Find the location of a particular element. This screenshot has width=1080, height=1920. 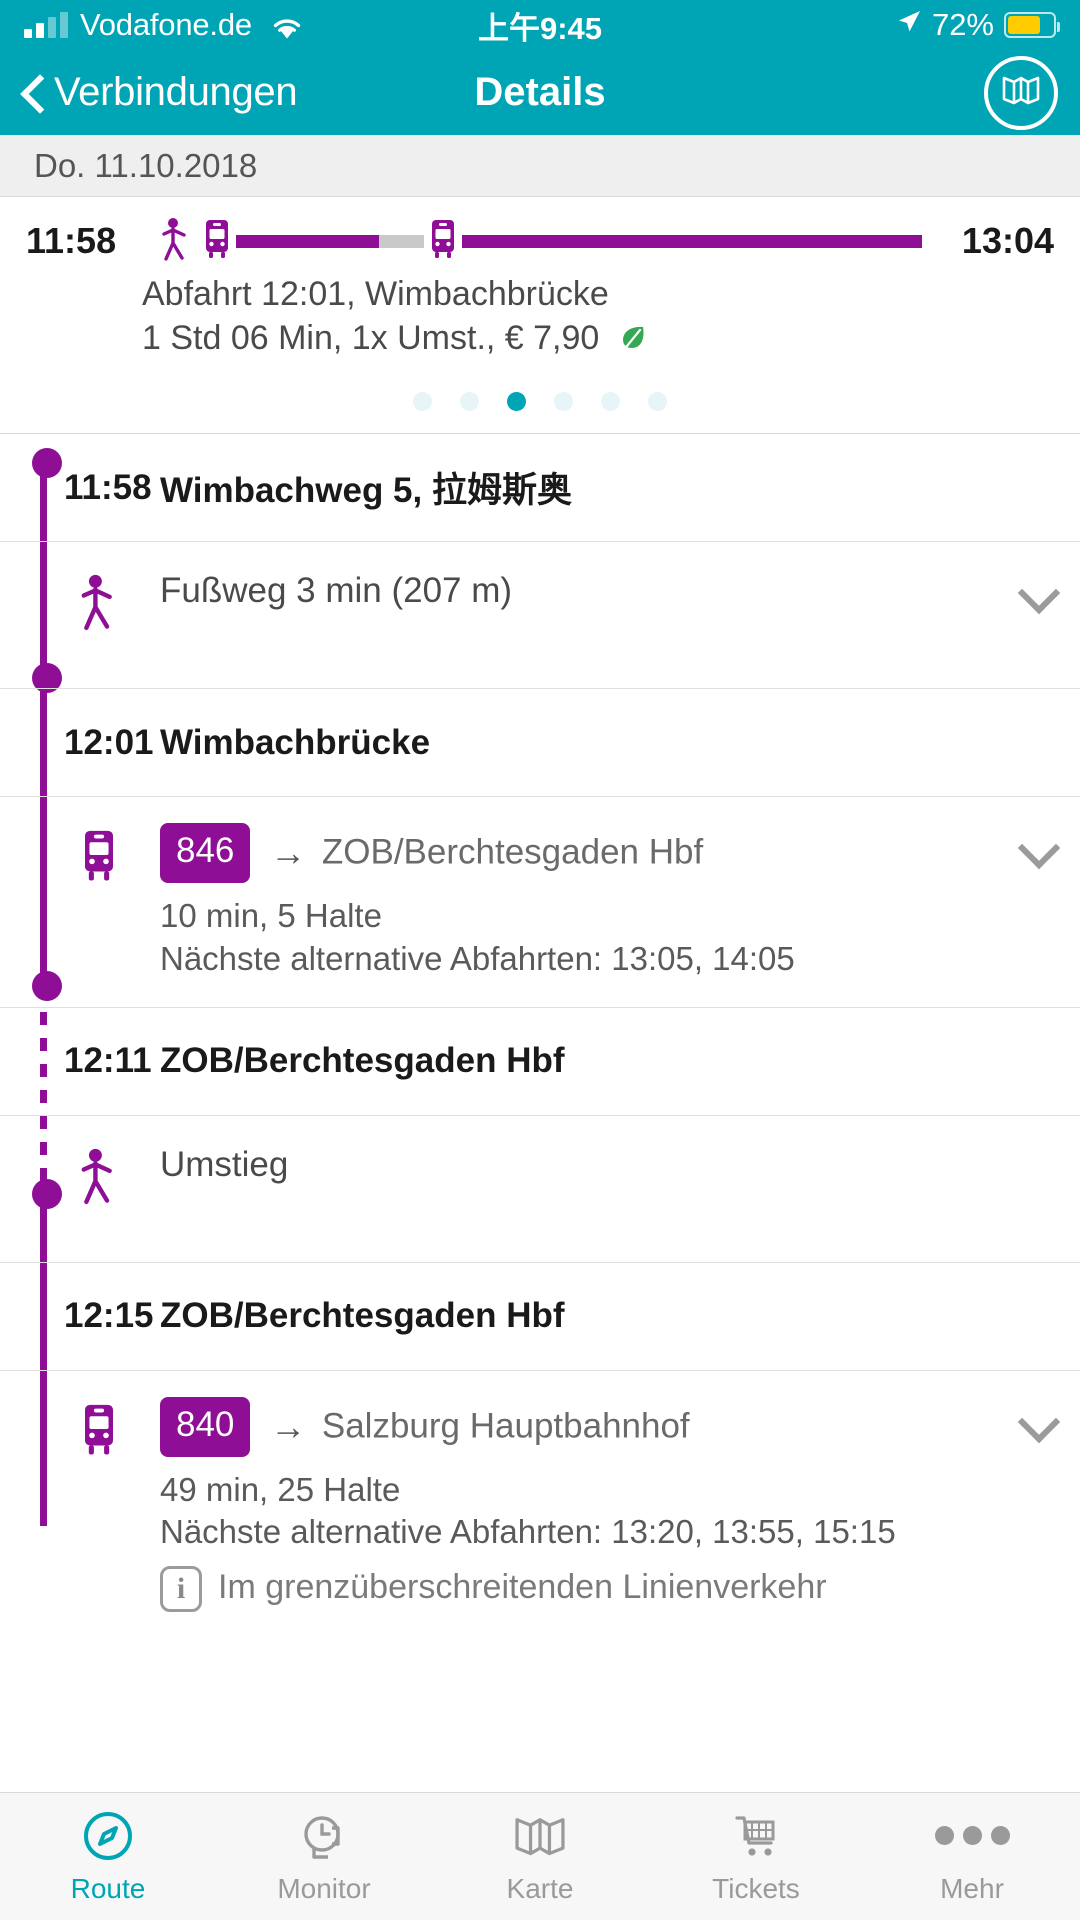

itinerary-stop-row: 12:15 ZOB/Berchtesgaden Hbf is located at coordinates (540, 1317).